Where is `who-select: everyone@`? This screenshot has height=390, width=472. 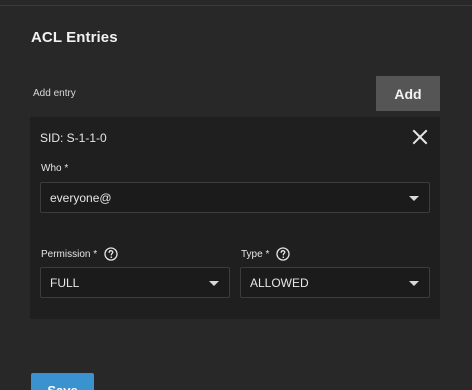 who-select: everyone@ is located at coordinates (235, 197).